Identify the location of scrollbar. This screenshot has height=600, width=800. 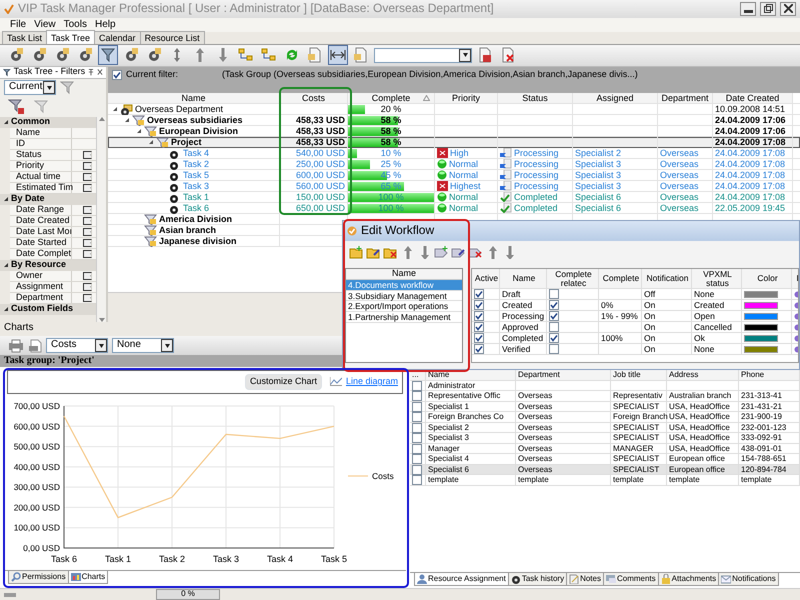
(101, 219).